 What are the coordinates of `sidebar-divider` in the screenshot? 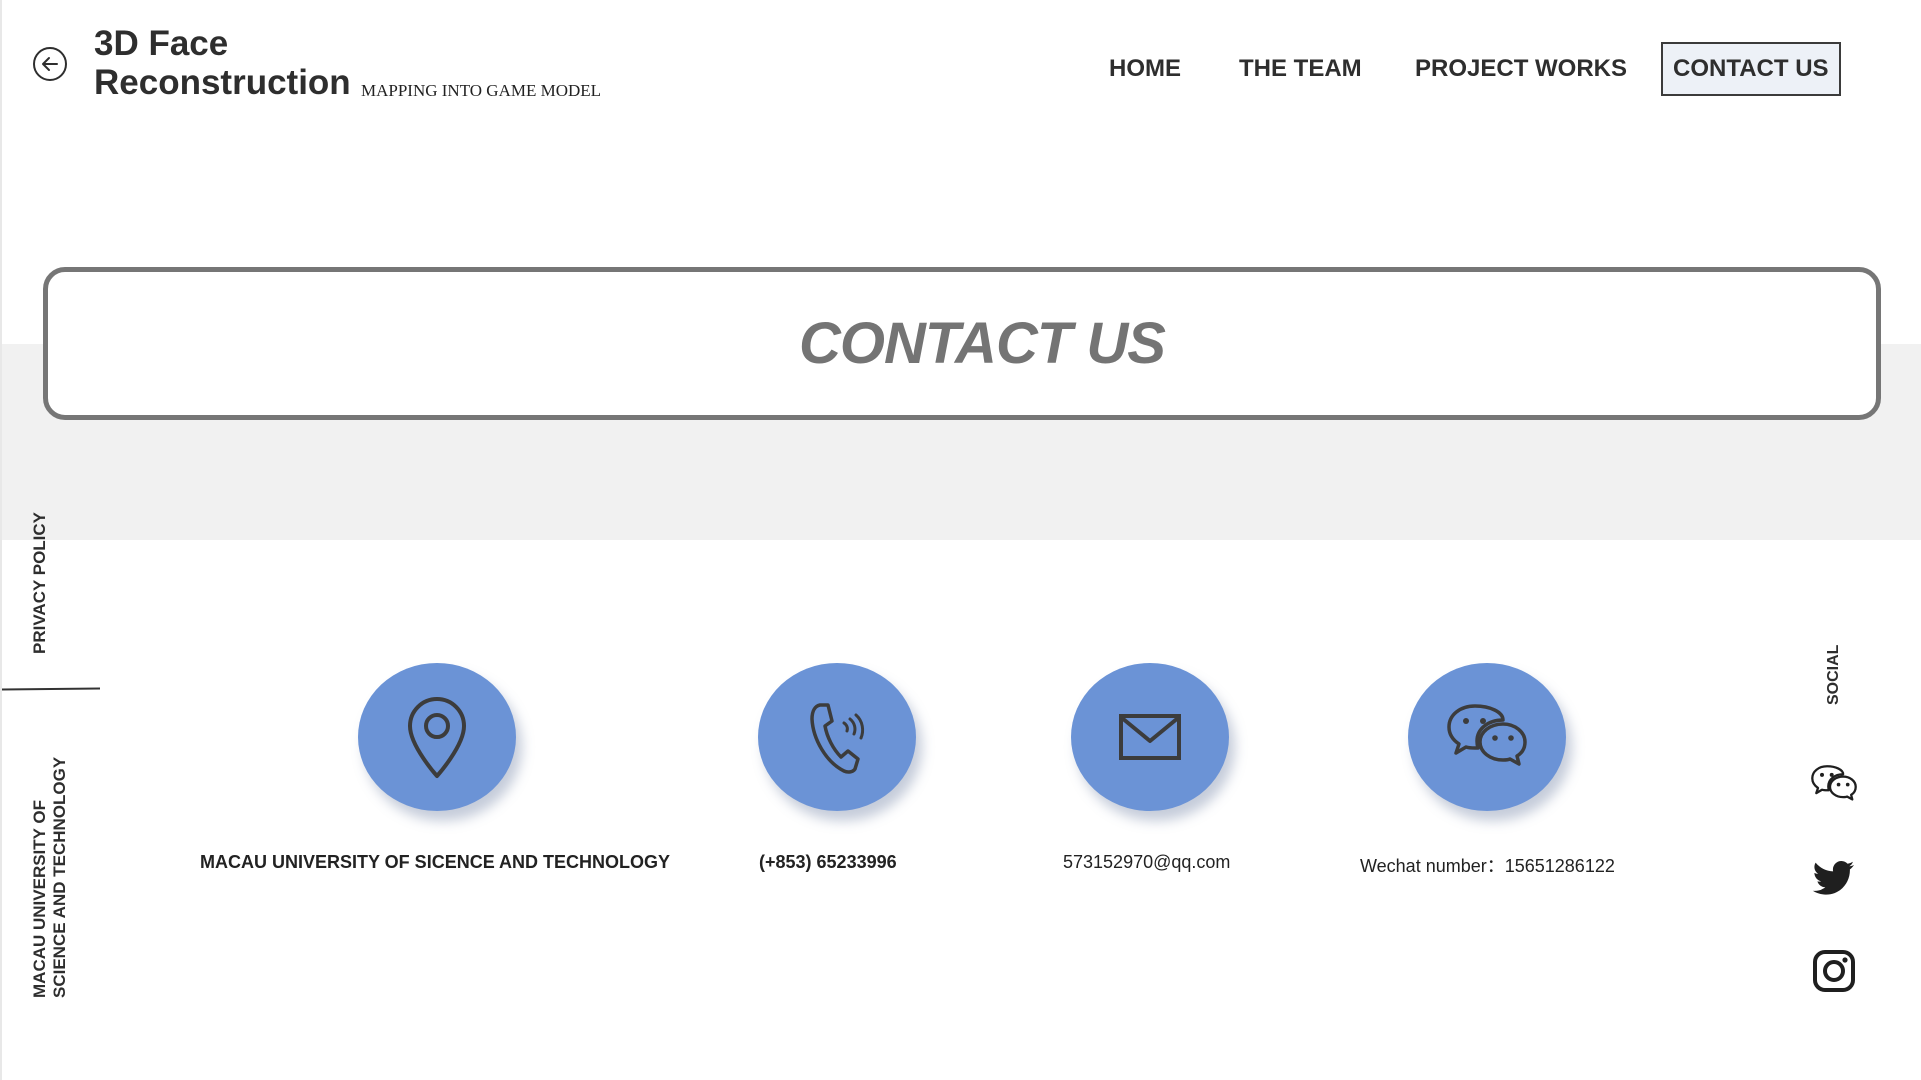 It's located at (51, 689).